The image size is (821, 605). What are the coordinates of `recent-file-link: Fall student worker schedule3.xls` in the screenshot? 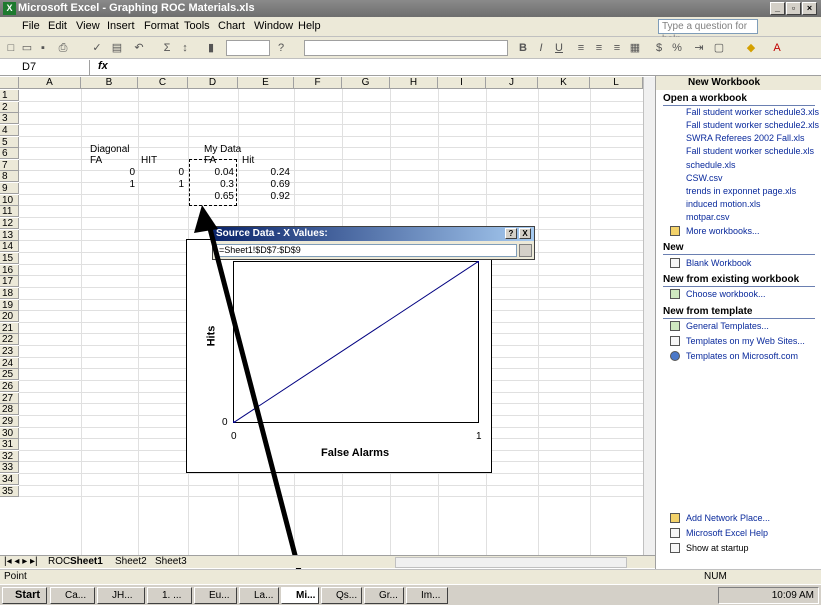 It's located at (752, 112).